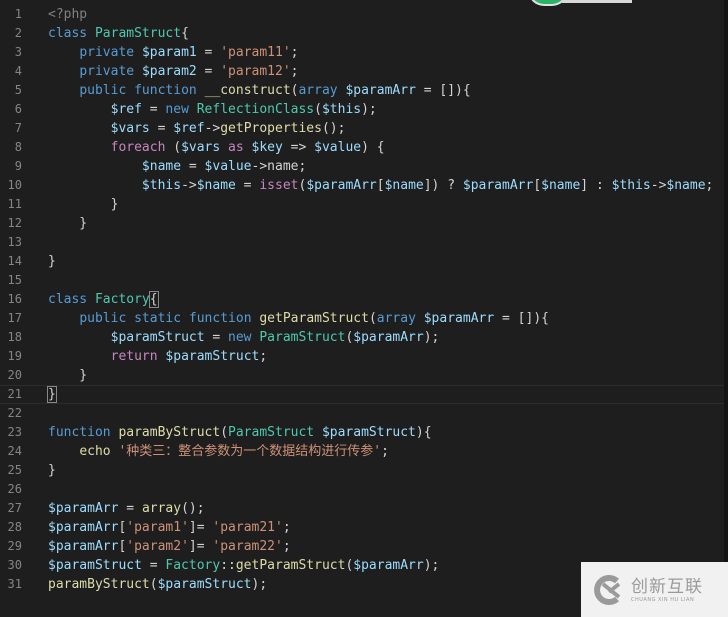 The image size is (728, 617). Describe the element at coordinates (663, 599) in the screenshot. I see `watermark-subtitle: CHUANG XIN HU LIAN` at that location.